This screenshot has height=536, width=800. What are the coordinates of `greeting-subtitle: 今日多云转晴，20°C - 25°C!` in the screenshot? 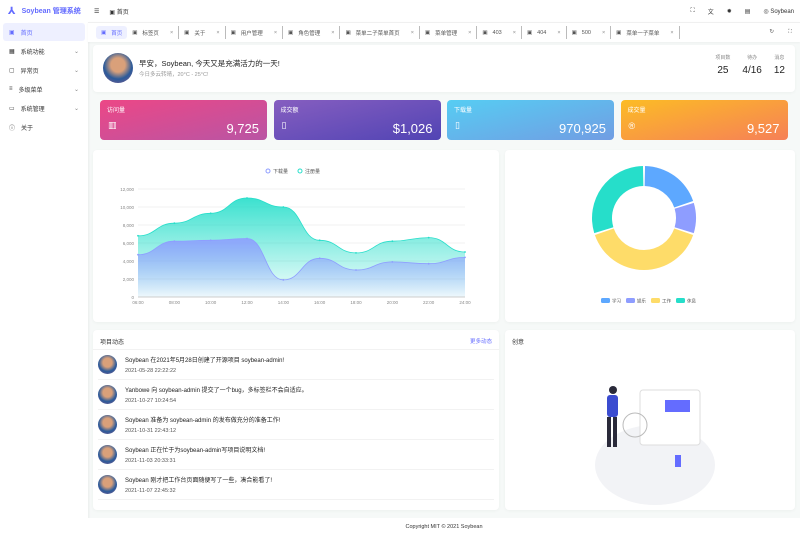 It's located at (174, 75).